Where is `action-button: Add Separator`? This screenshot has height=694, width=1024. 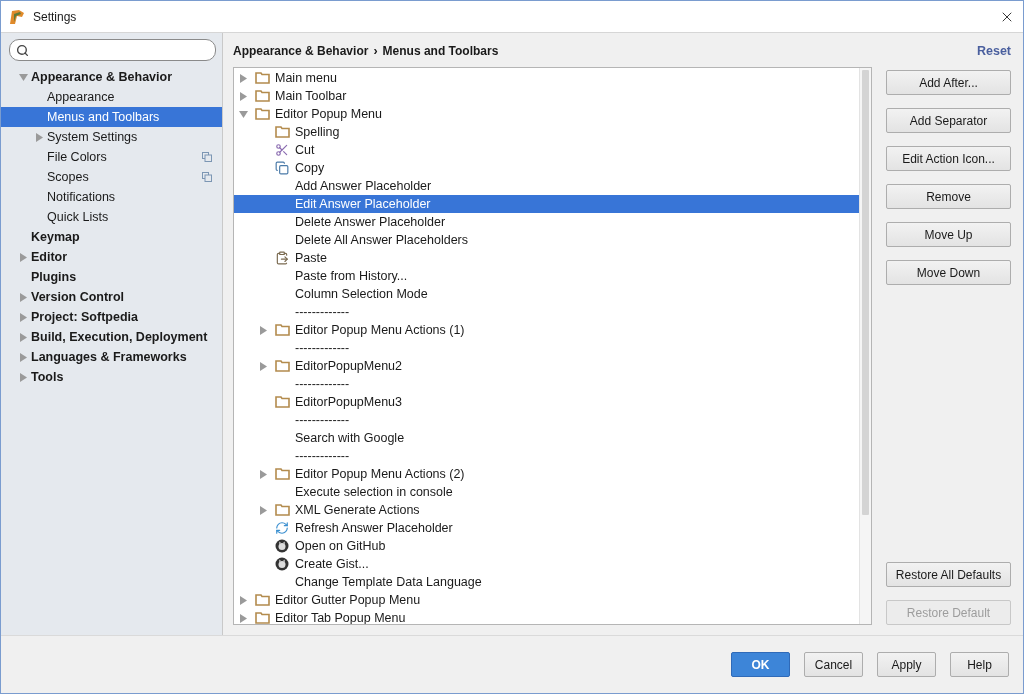
action-button: Add Separator is located at coordinates (948, 120).